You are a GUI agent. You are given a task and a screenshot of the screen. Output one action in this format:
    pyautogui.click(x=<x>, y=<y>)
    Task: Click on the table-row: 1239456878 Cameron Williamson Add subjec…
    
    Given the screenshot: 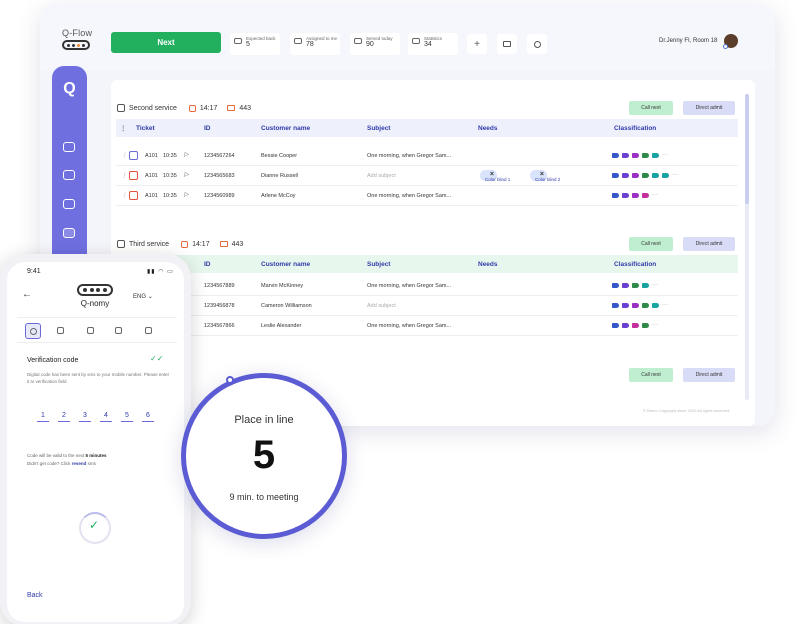 What is the action you would take?
    pyautogui.click(x=427, y=306)
    